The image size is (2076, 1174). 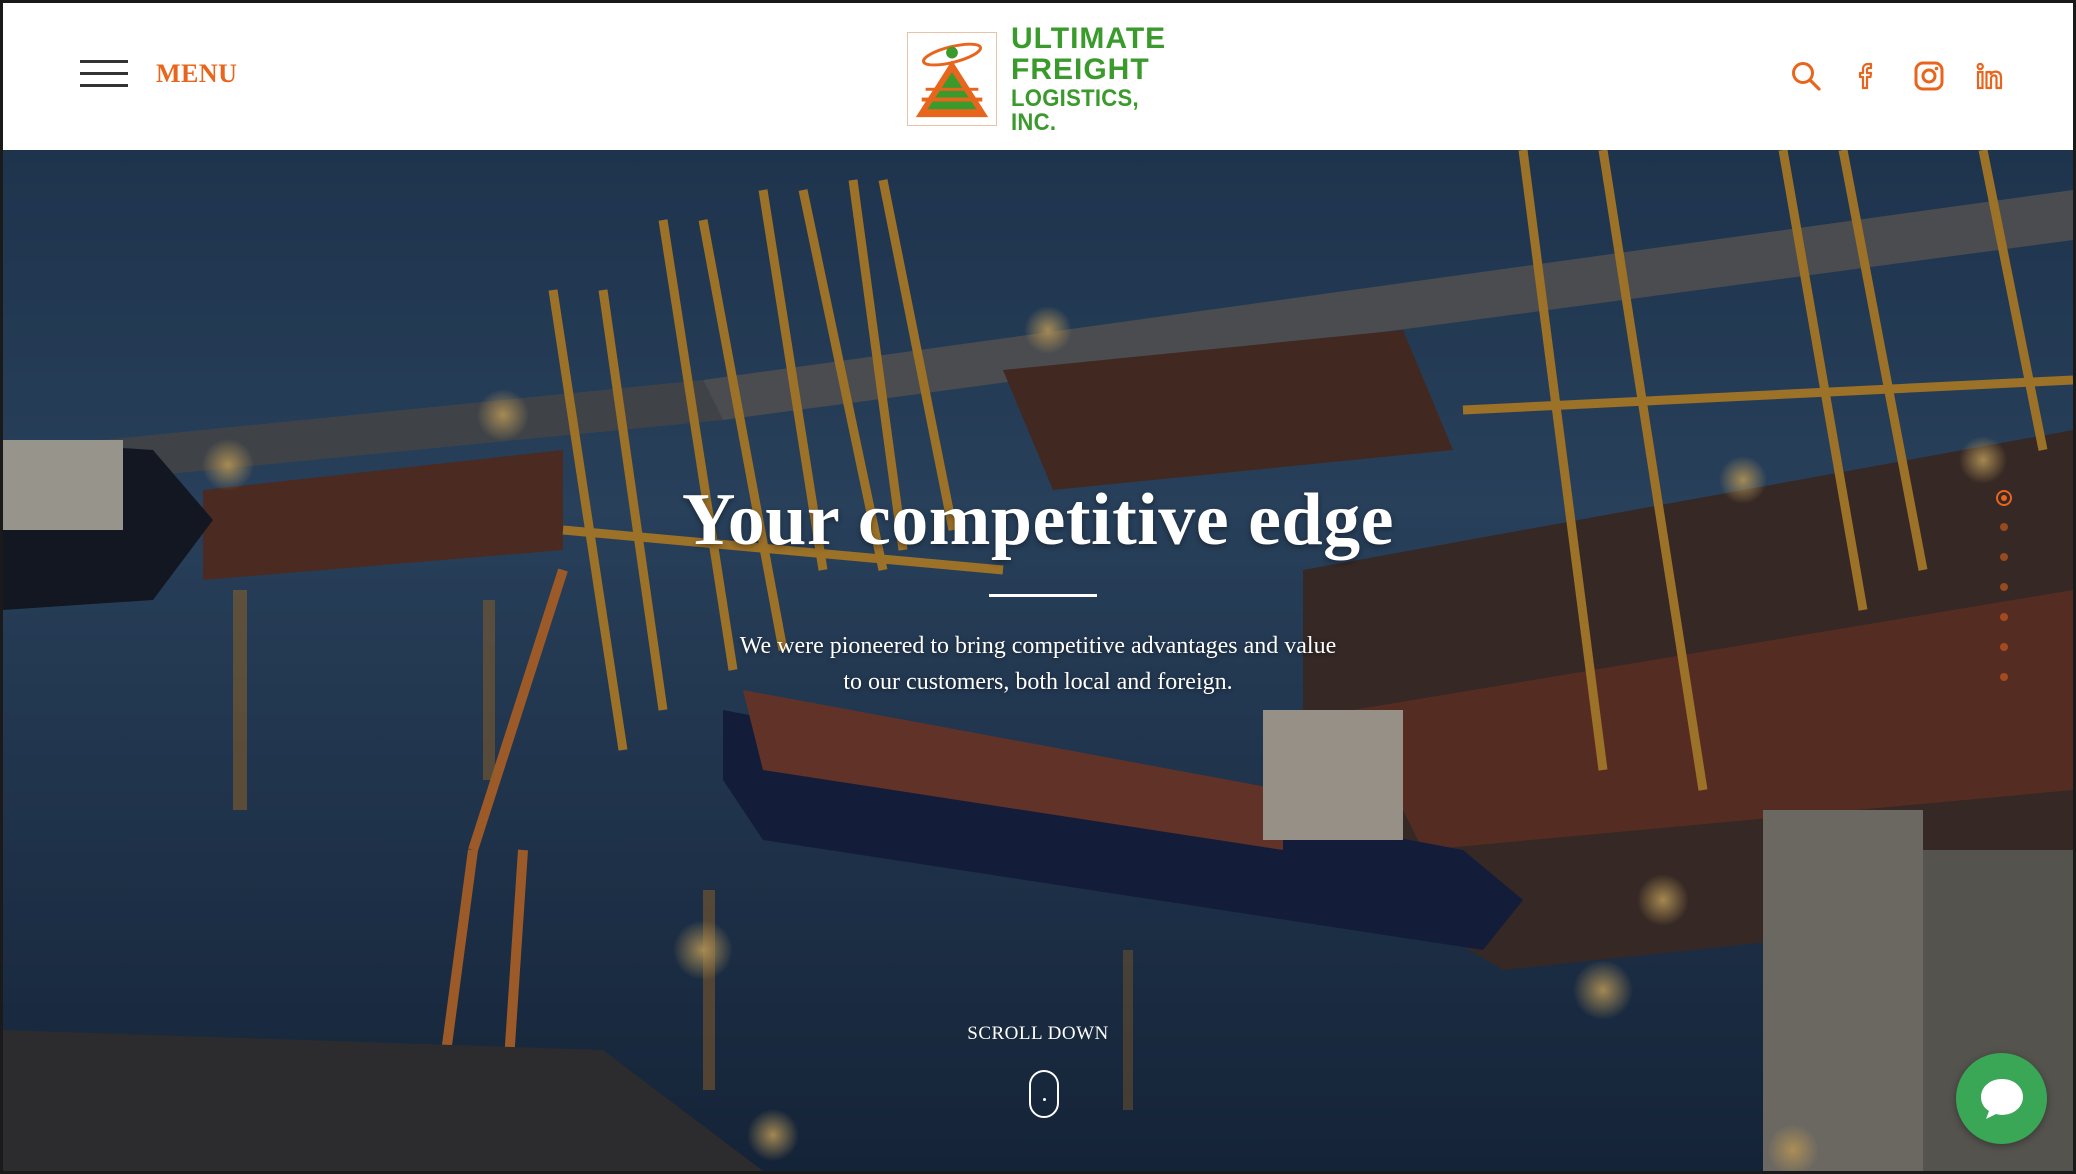 What do you see at coordinates (1038, 1034) in the screenshot?
I see `scroll-down-label: SCROLL DOWN` at bounding box center [1038, 1034].